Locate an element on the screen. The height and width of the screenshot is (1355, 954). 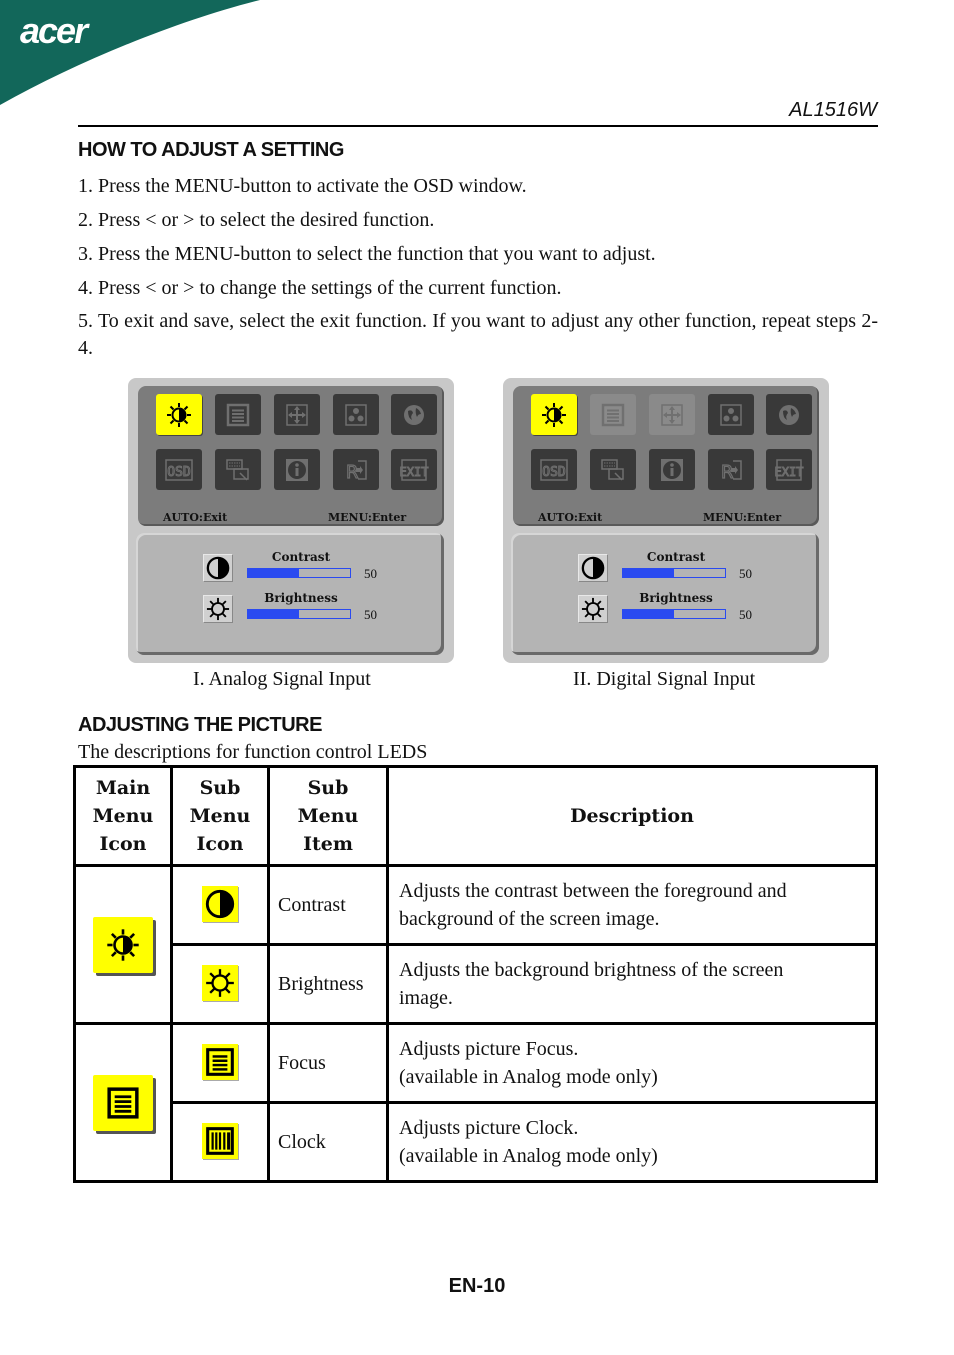
osd-contrast-value: 50 is located at coordinates (370, 573).